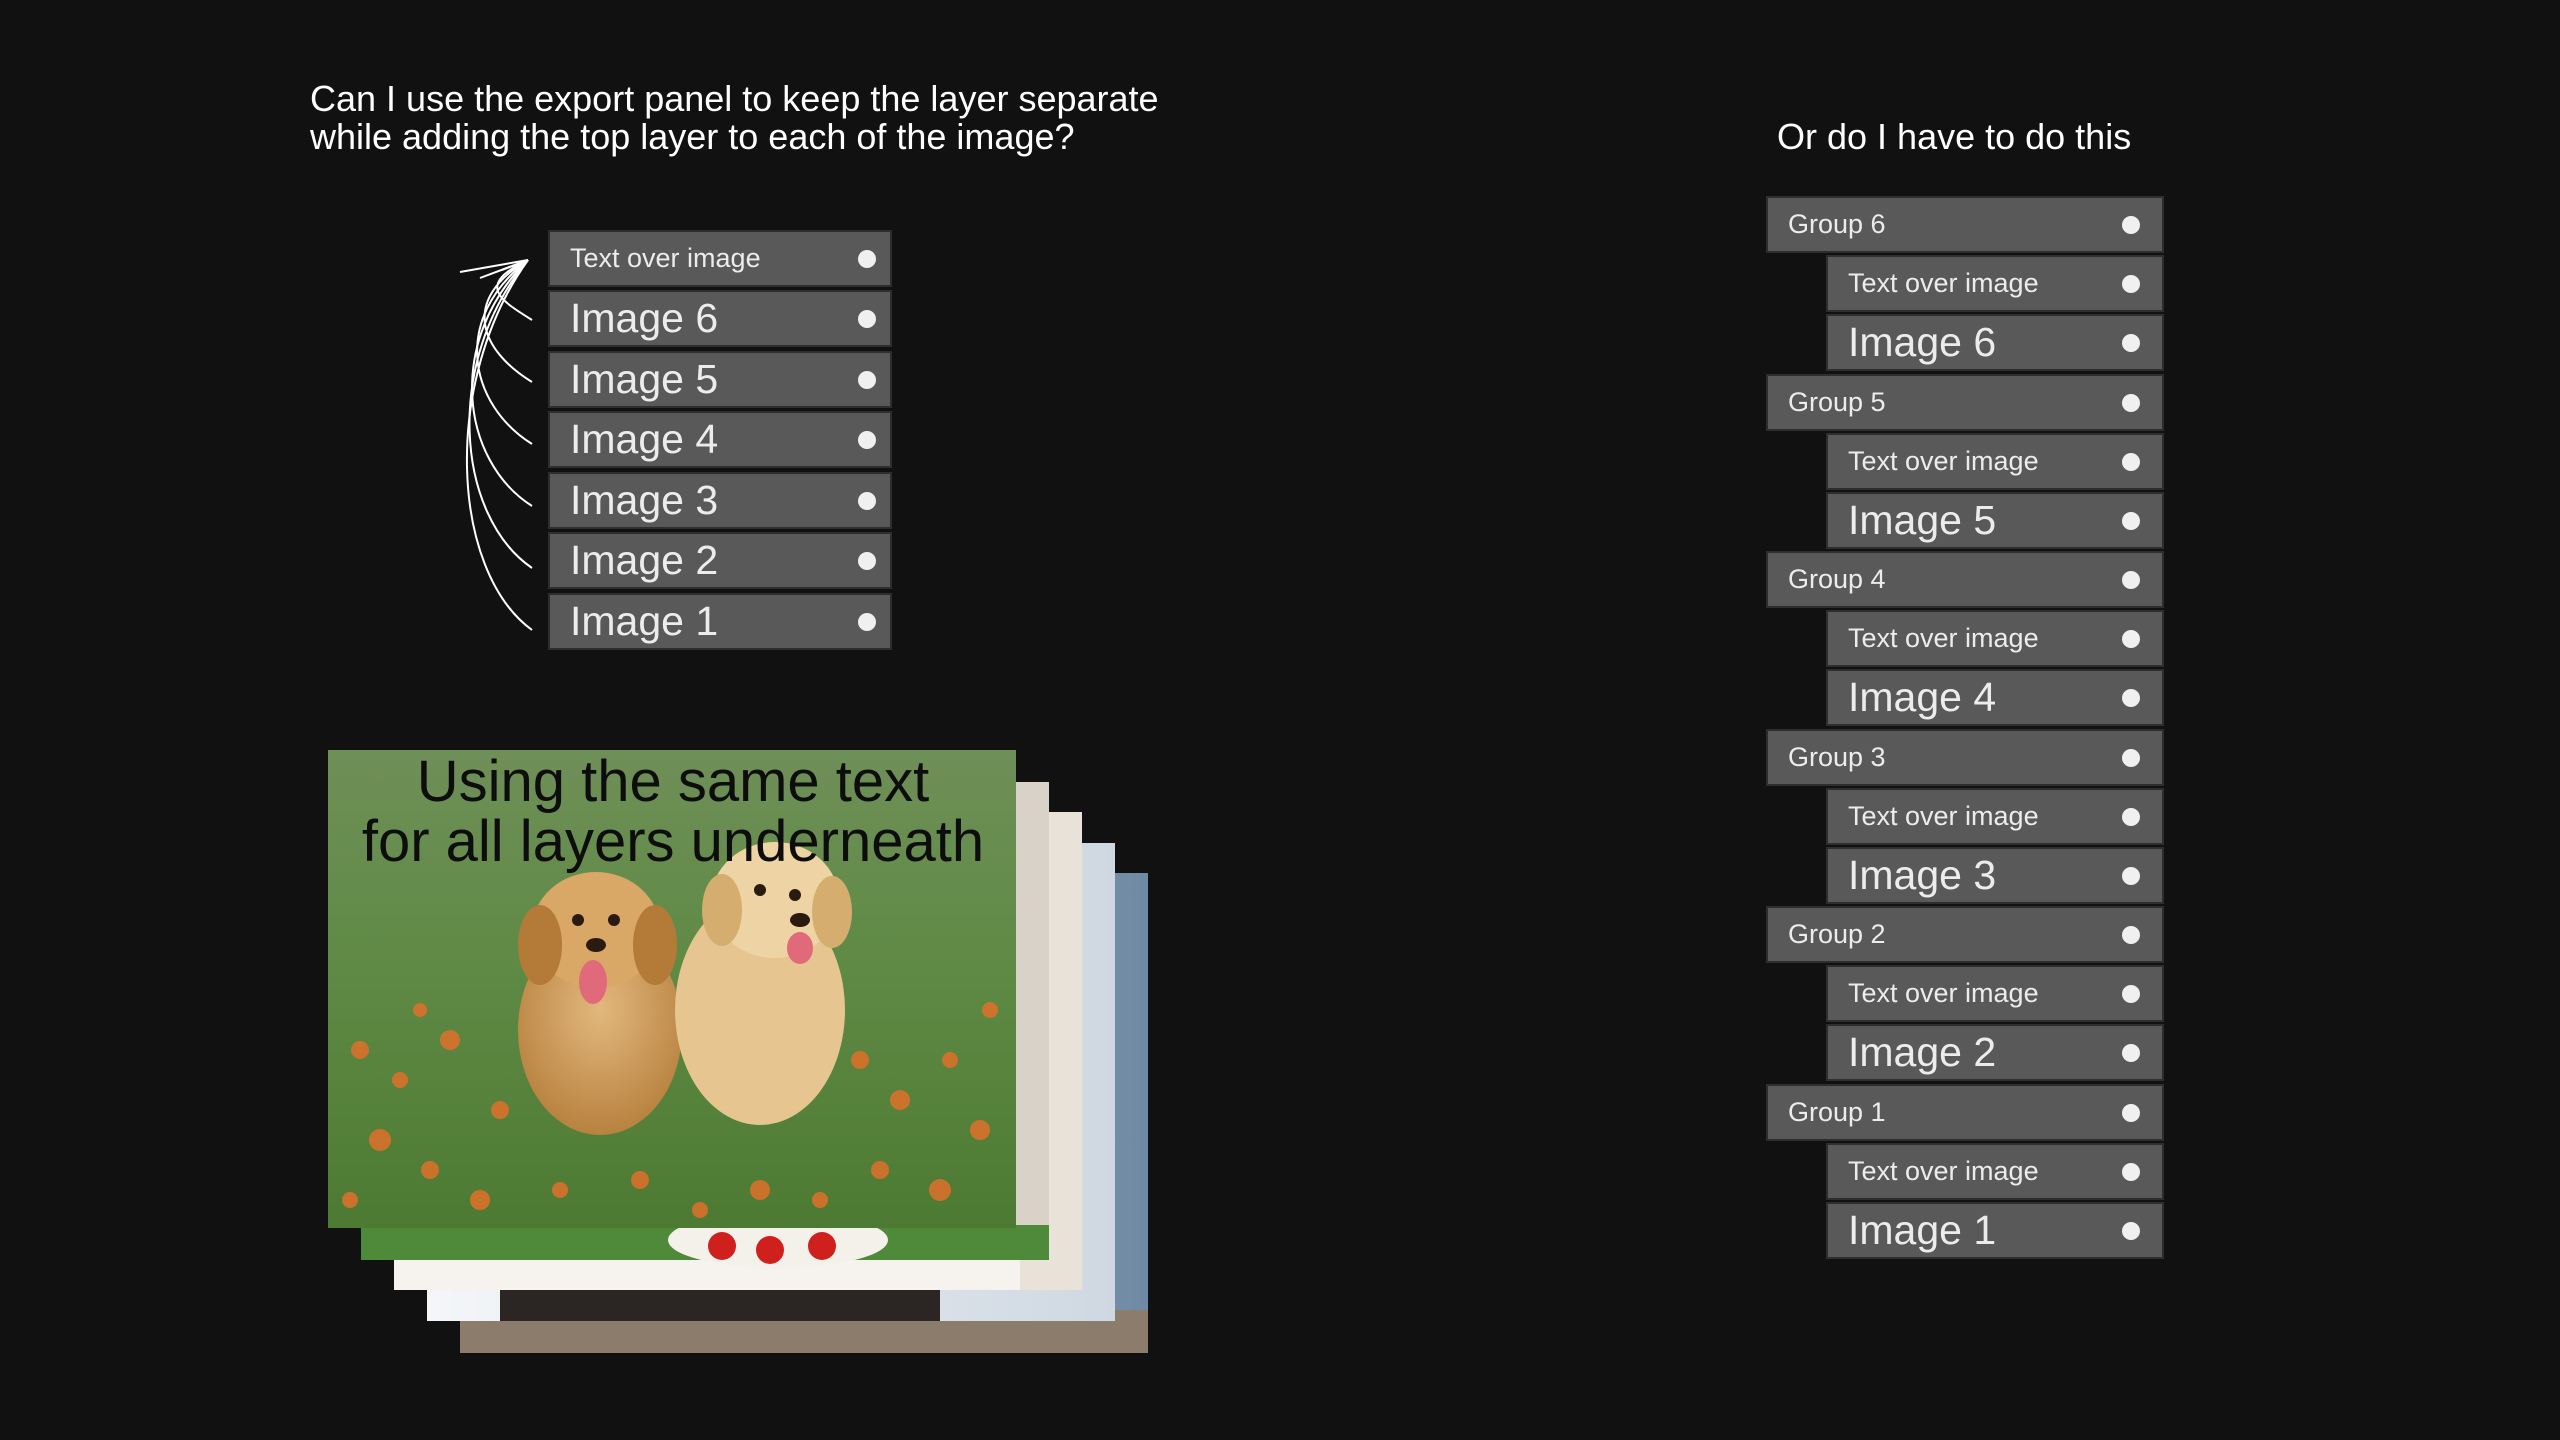 This screenshot has height=1440, width=2560. I want to click on layer-group-1-image: Image 1, so click(1995, 1230).